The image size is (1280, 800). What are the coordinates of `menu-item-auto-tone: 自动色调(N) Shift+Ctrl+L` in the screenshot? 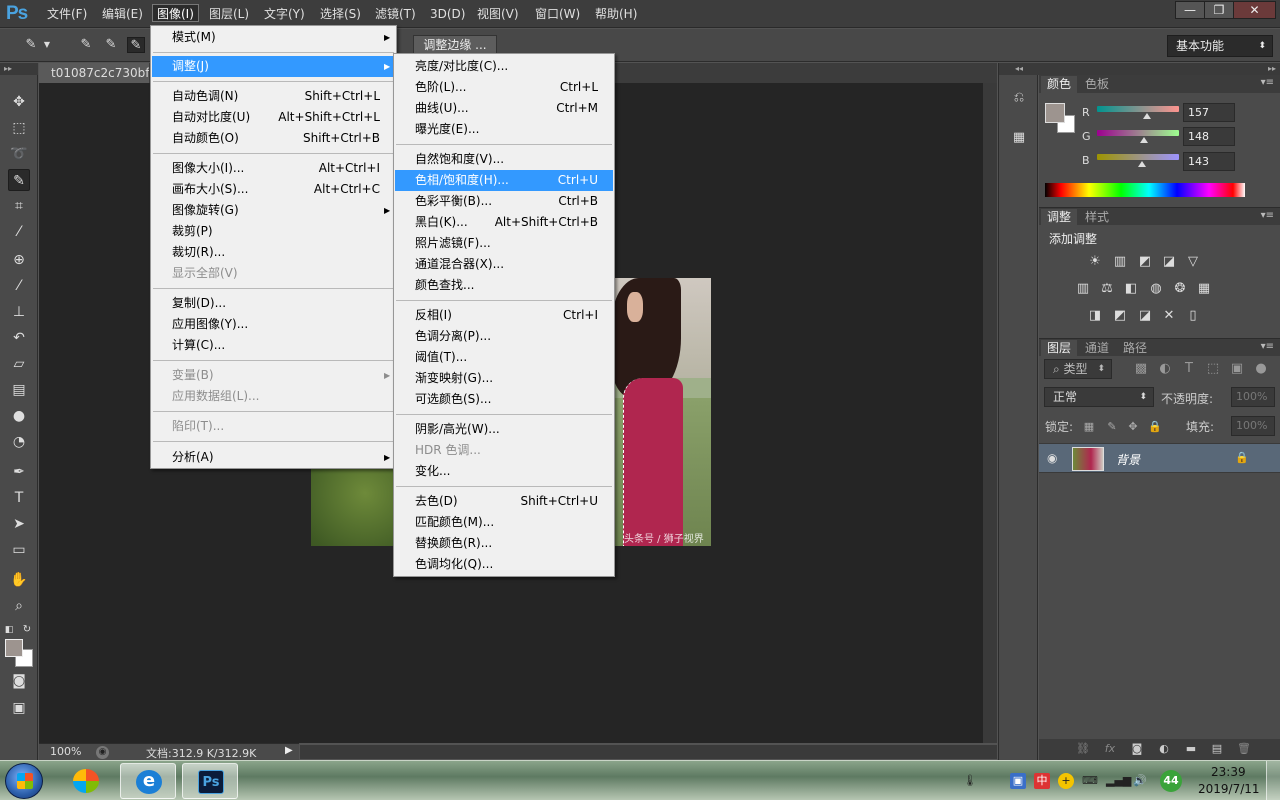 It's located at (273, 96).